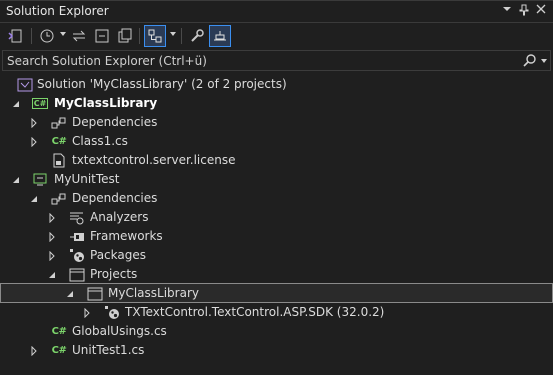 This screenshot has height=375, width=553. Describe the element at coordinates (100, 141) in the screenshot. I see `file-label: Class1.cs` at that location.